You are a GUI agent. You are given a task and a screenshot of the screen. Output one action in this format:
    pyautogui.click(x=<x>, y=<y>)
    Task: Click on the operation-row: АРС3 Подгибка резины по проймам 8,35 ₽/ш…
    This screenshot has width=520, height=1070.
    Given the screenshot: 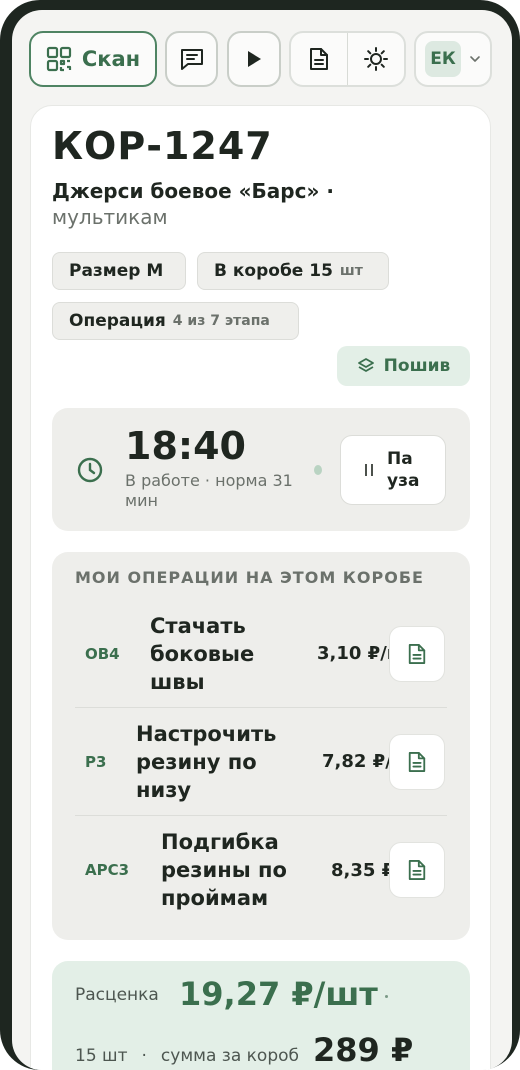 What is the action you would take?
    pyautogui.click(x=261, y=870)
    